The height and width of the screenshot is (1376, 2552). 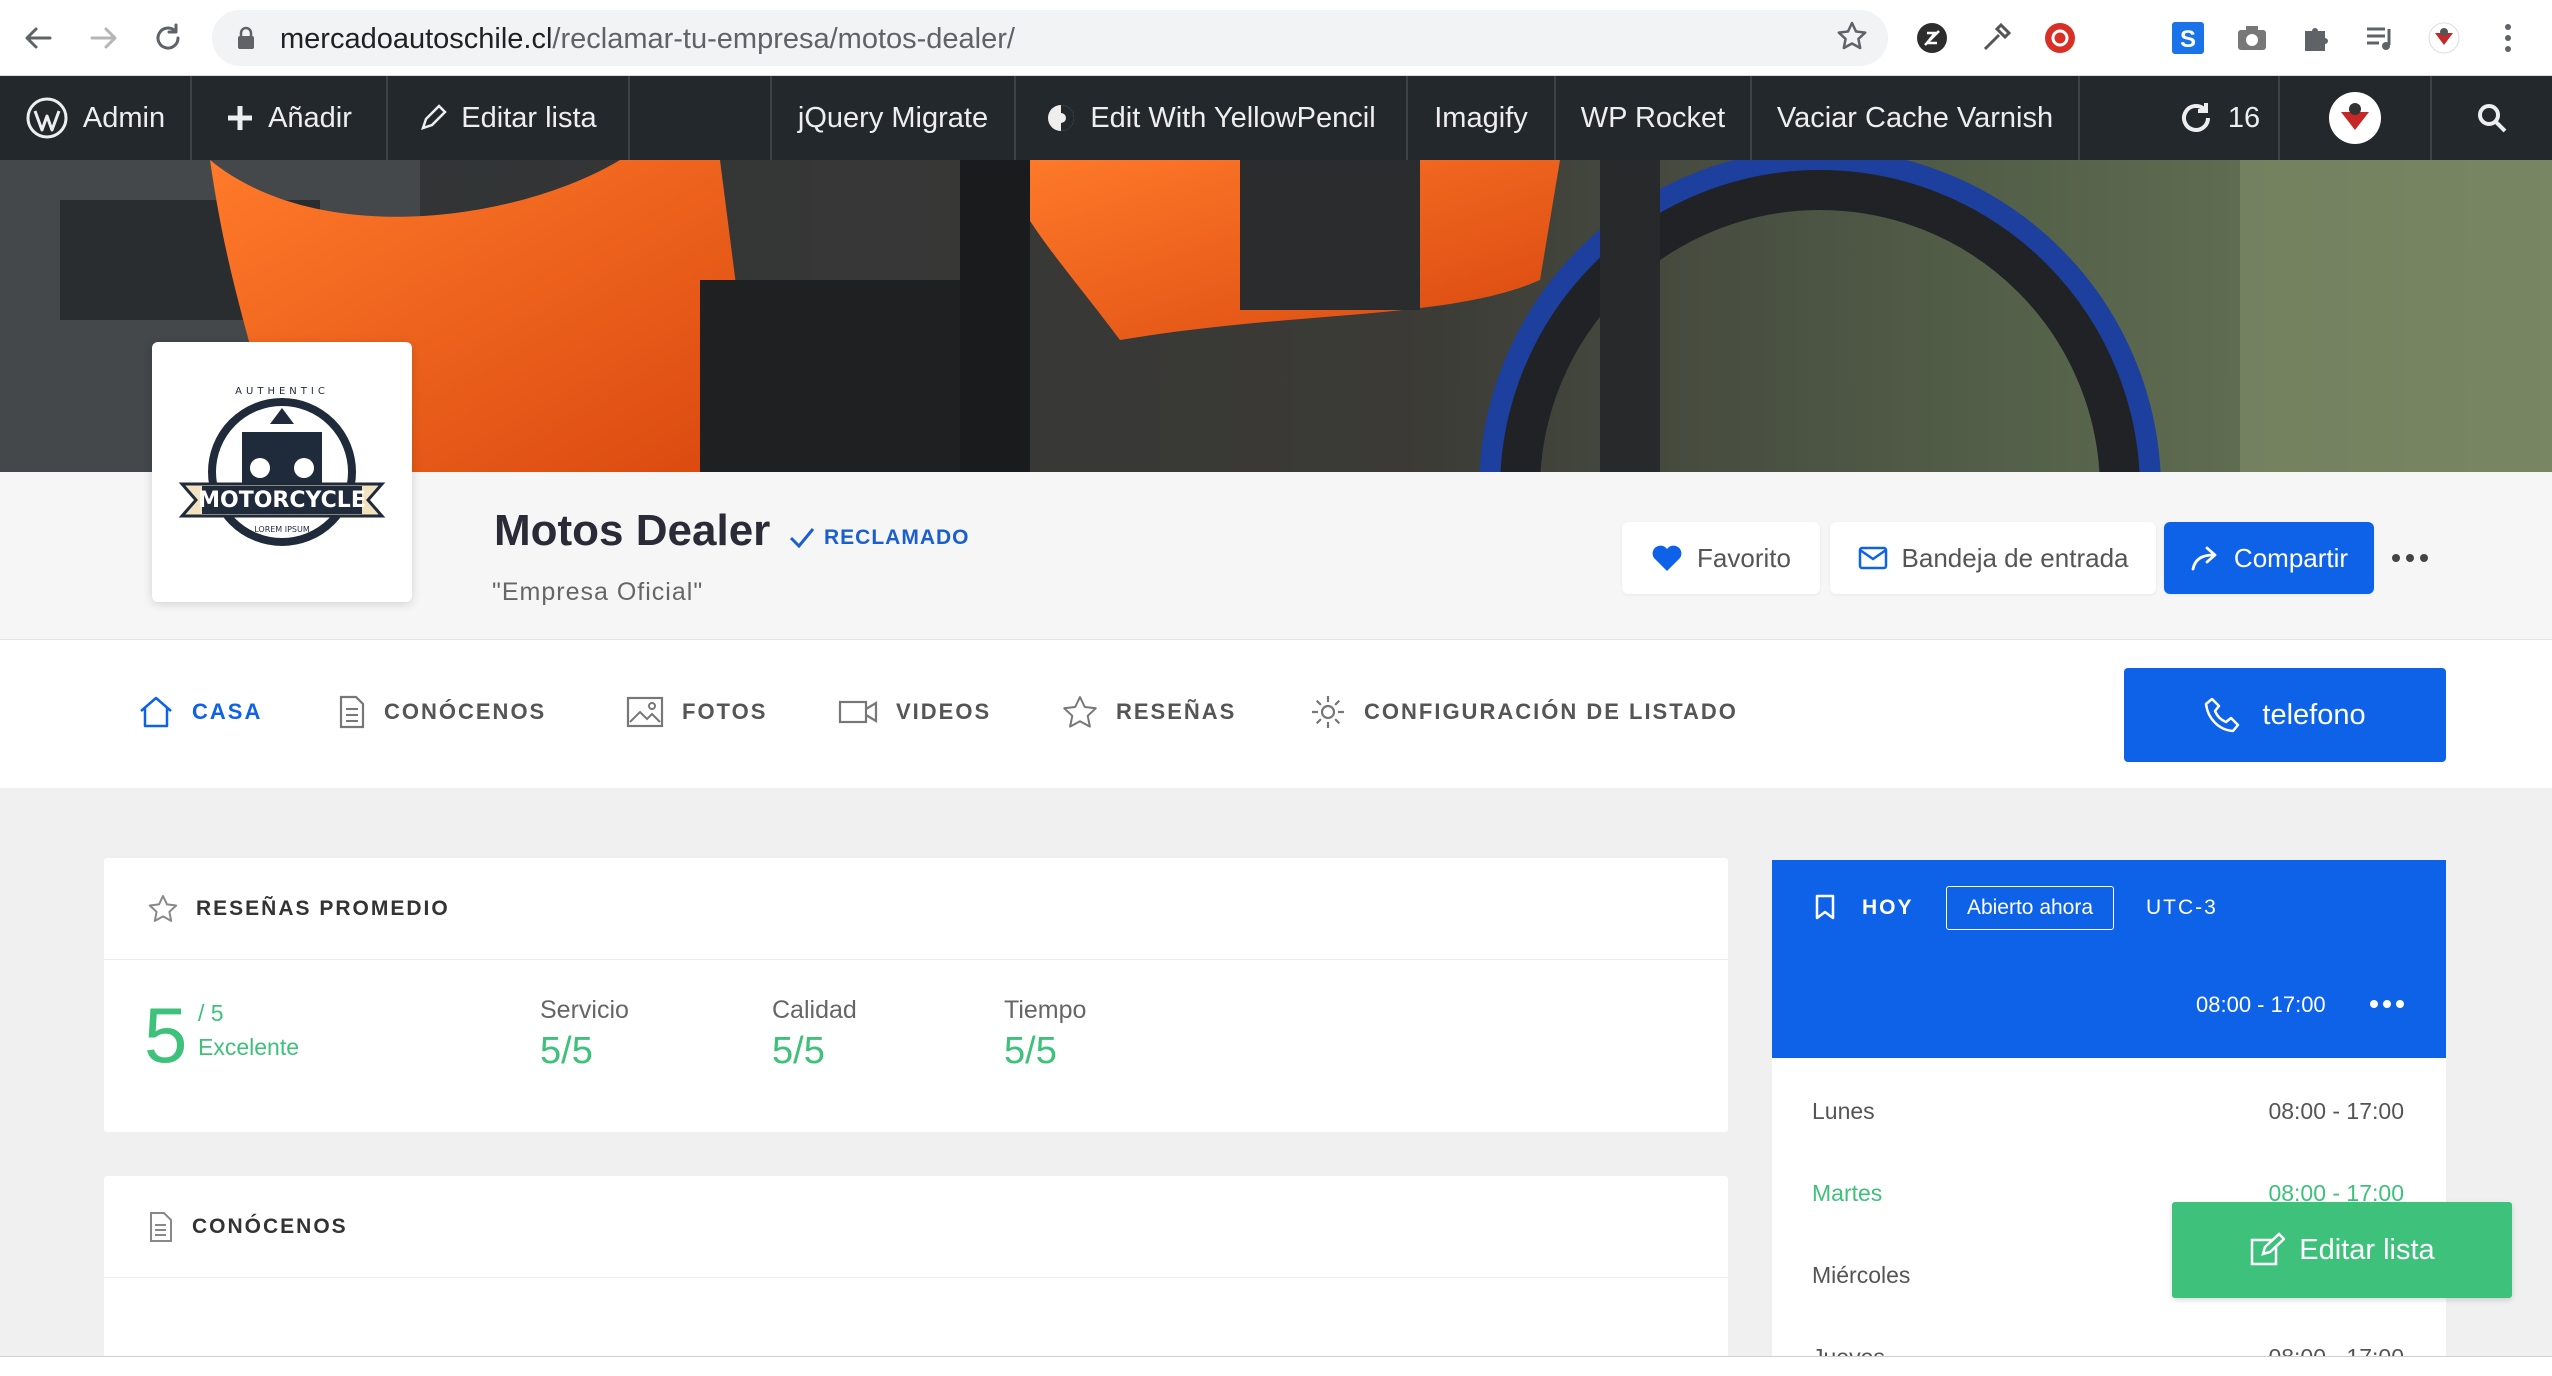 I want to click on edit-list-button: Editar lista, so click(x=2342, y=1250).